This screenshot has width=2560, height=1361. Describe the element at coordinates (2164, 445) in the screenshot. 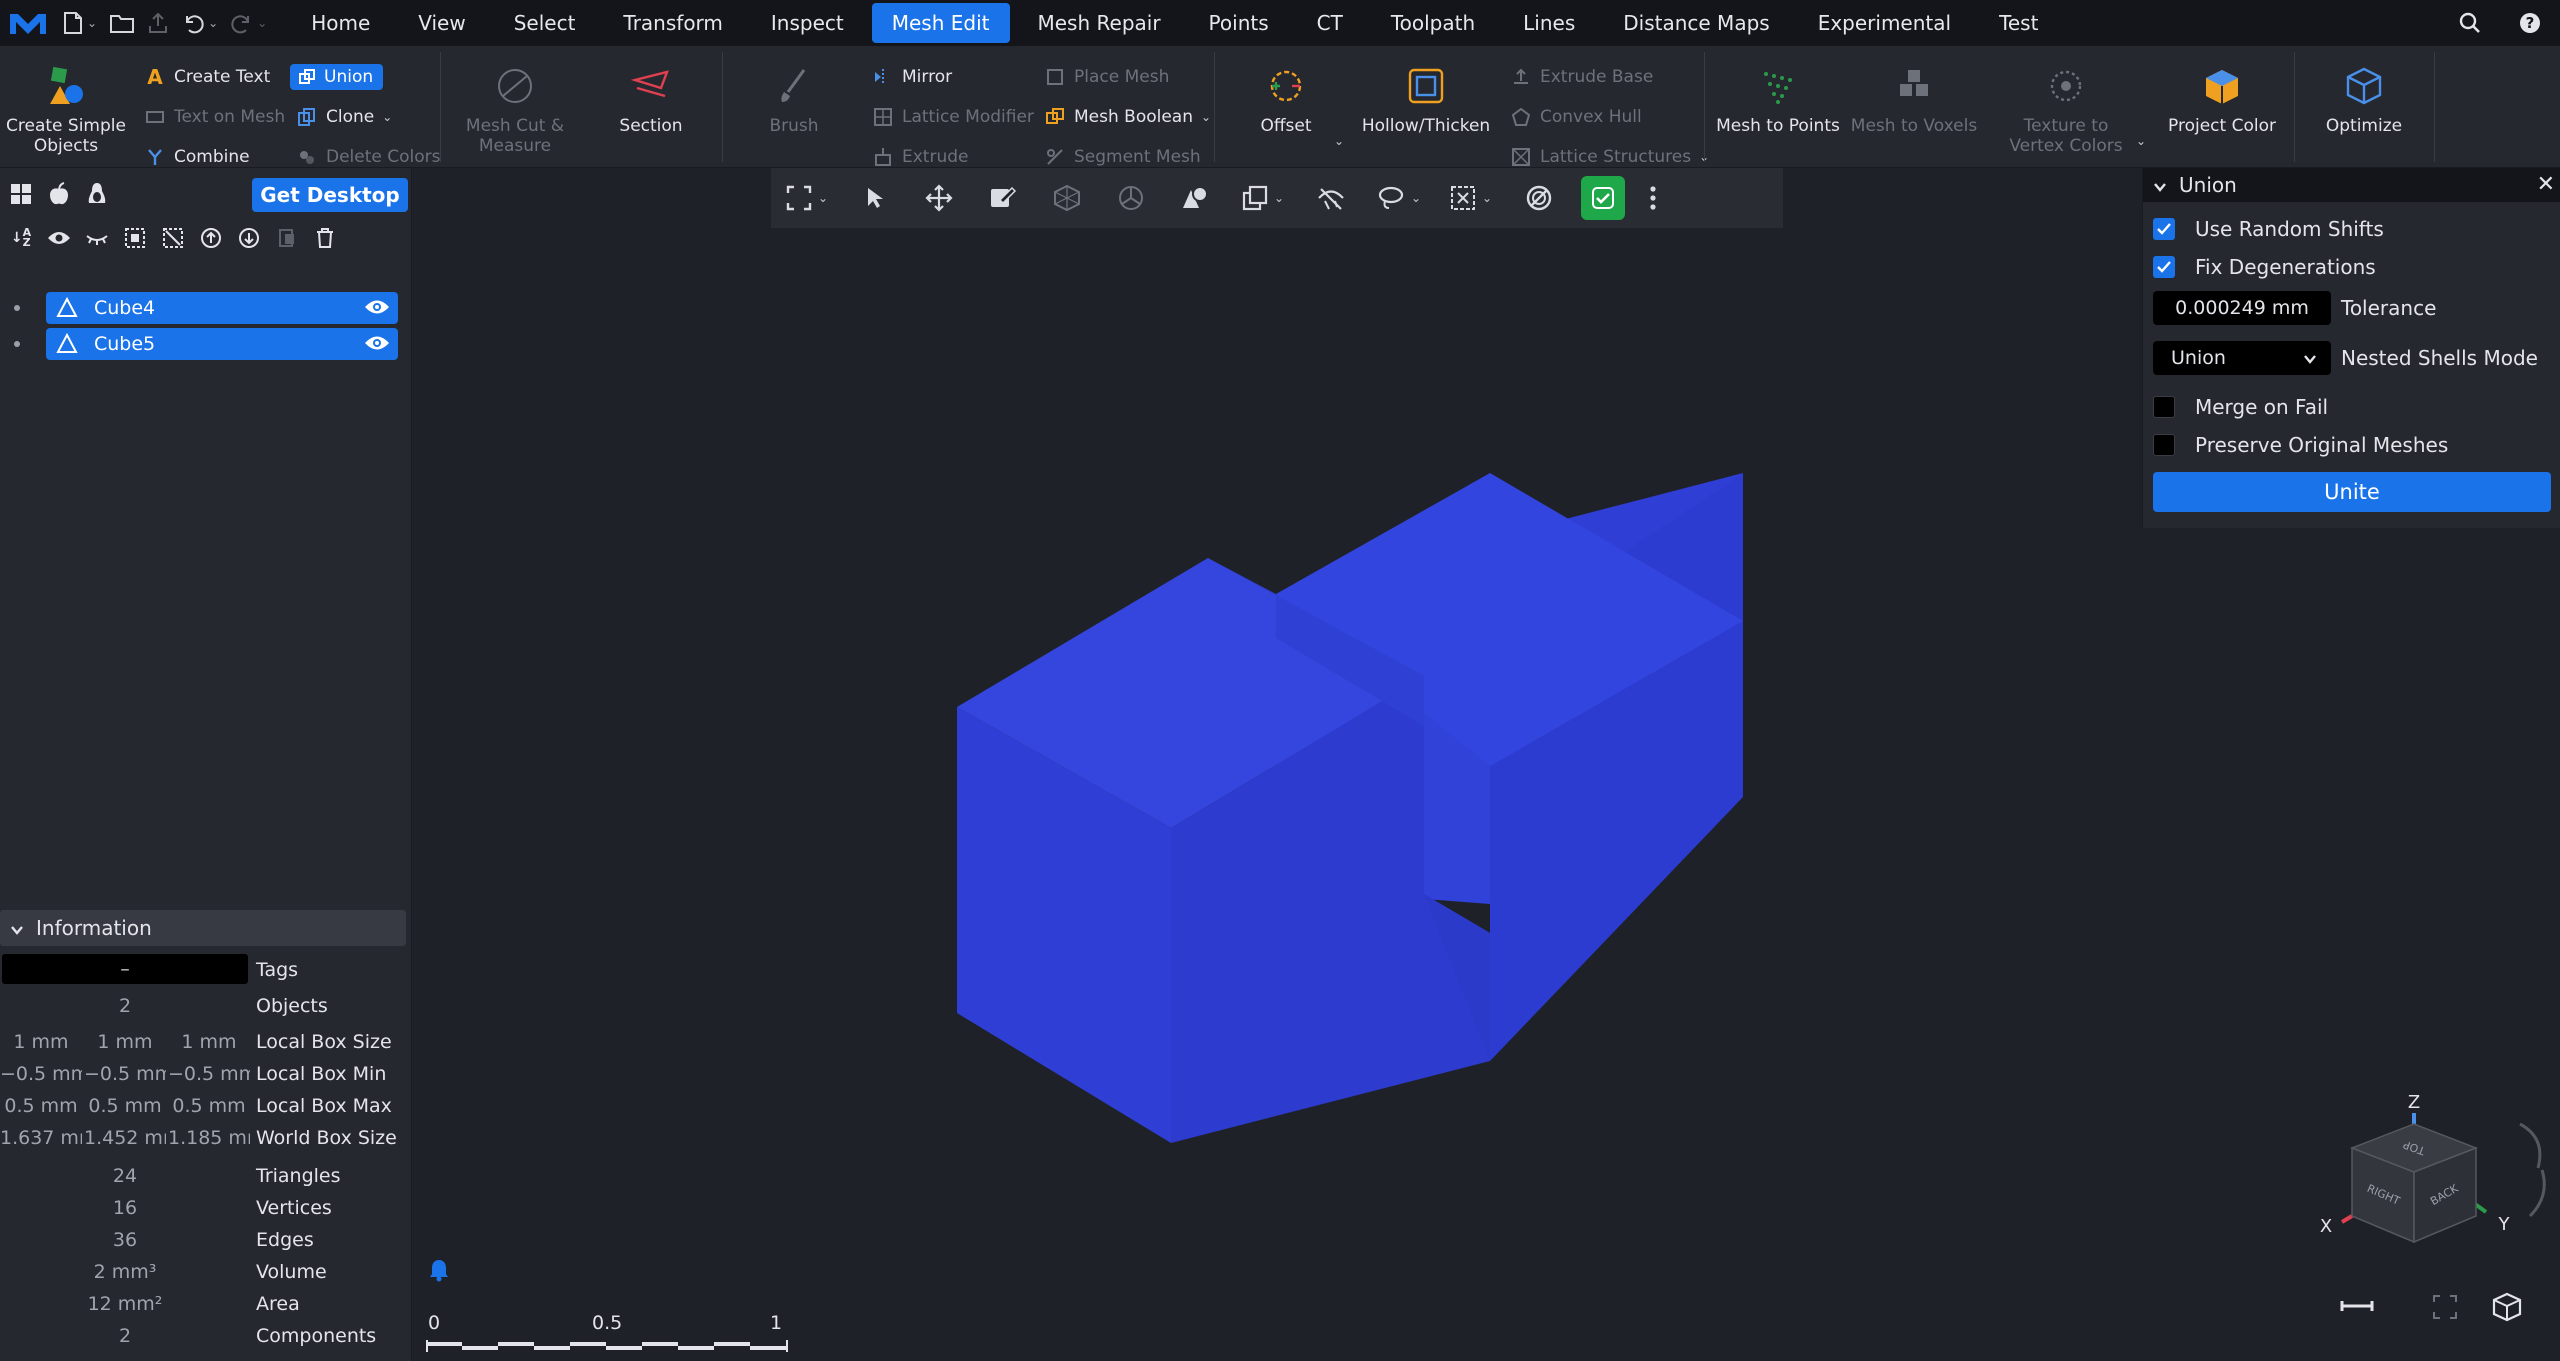

I see `preserve-original-meshes-checkbox` at that location.